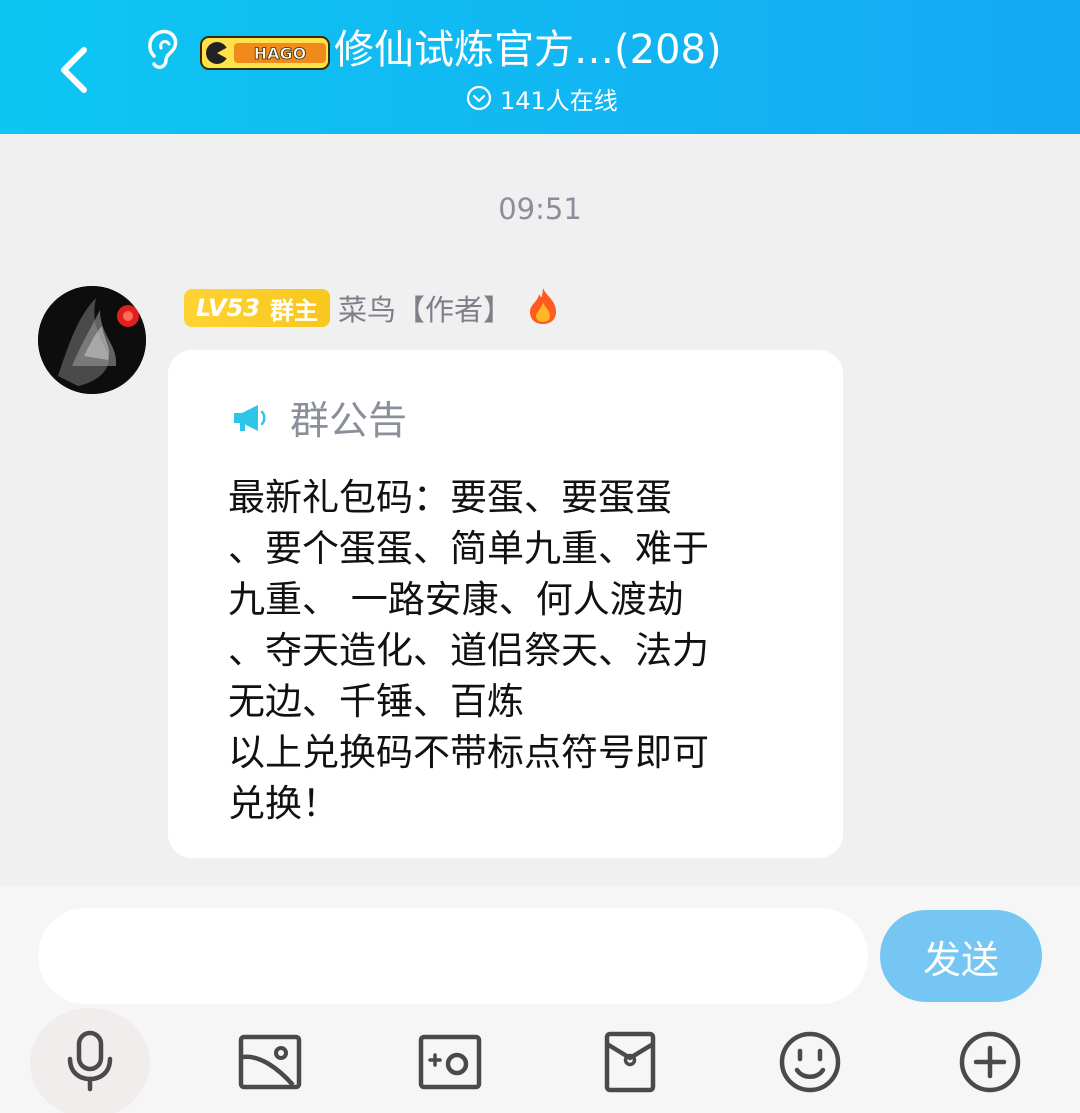  I want to click on flame-icon, so click(543, 308).